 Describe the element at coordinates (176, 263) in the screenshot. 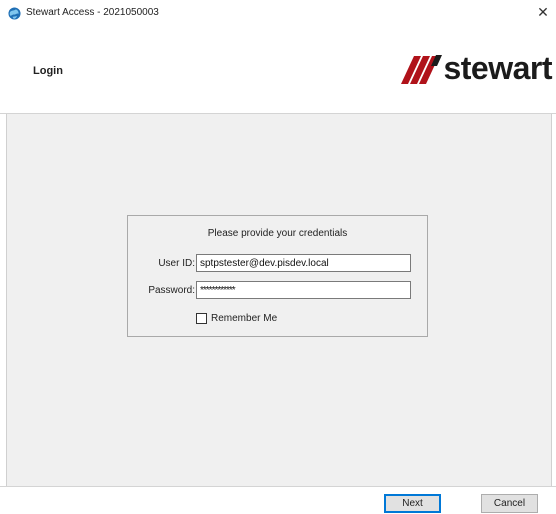

I see `user-id-label: User ID:` at that location.